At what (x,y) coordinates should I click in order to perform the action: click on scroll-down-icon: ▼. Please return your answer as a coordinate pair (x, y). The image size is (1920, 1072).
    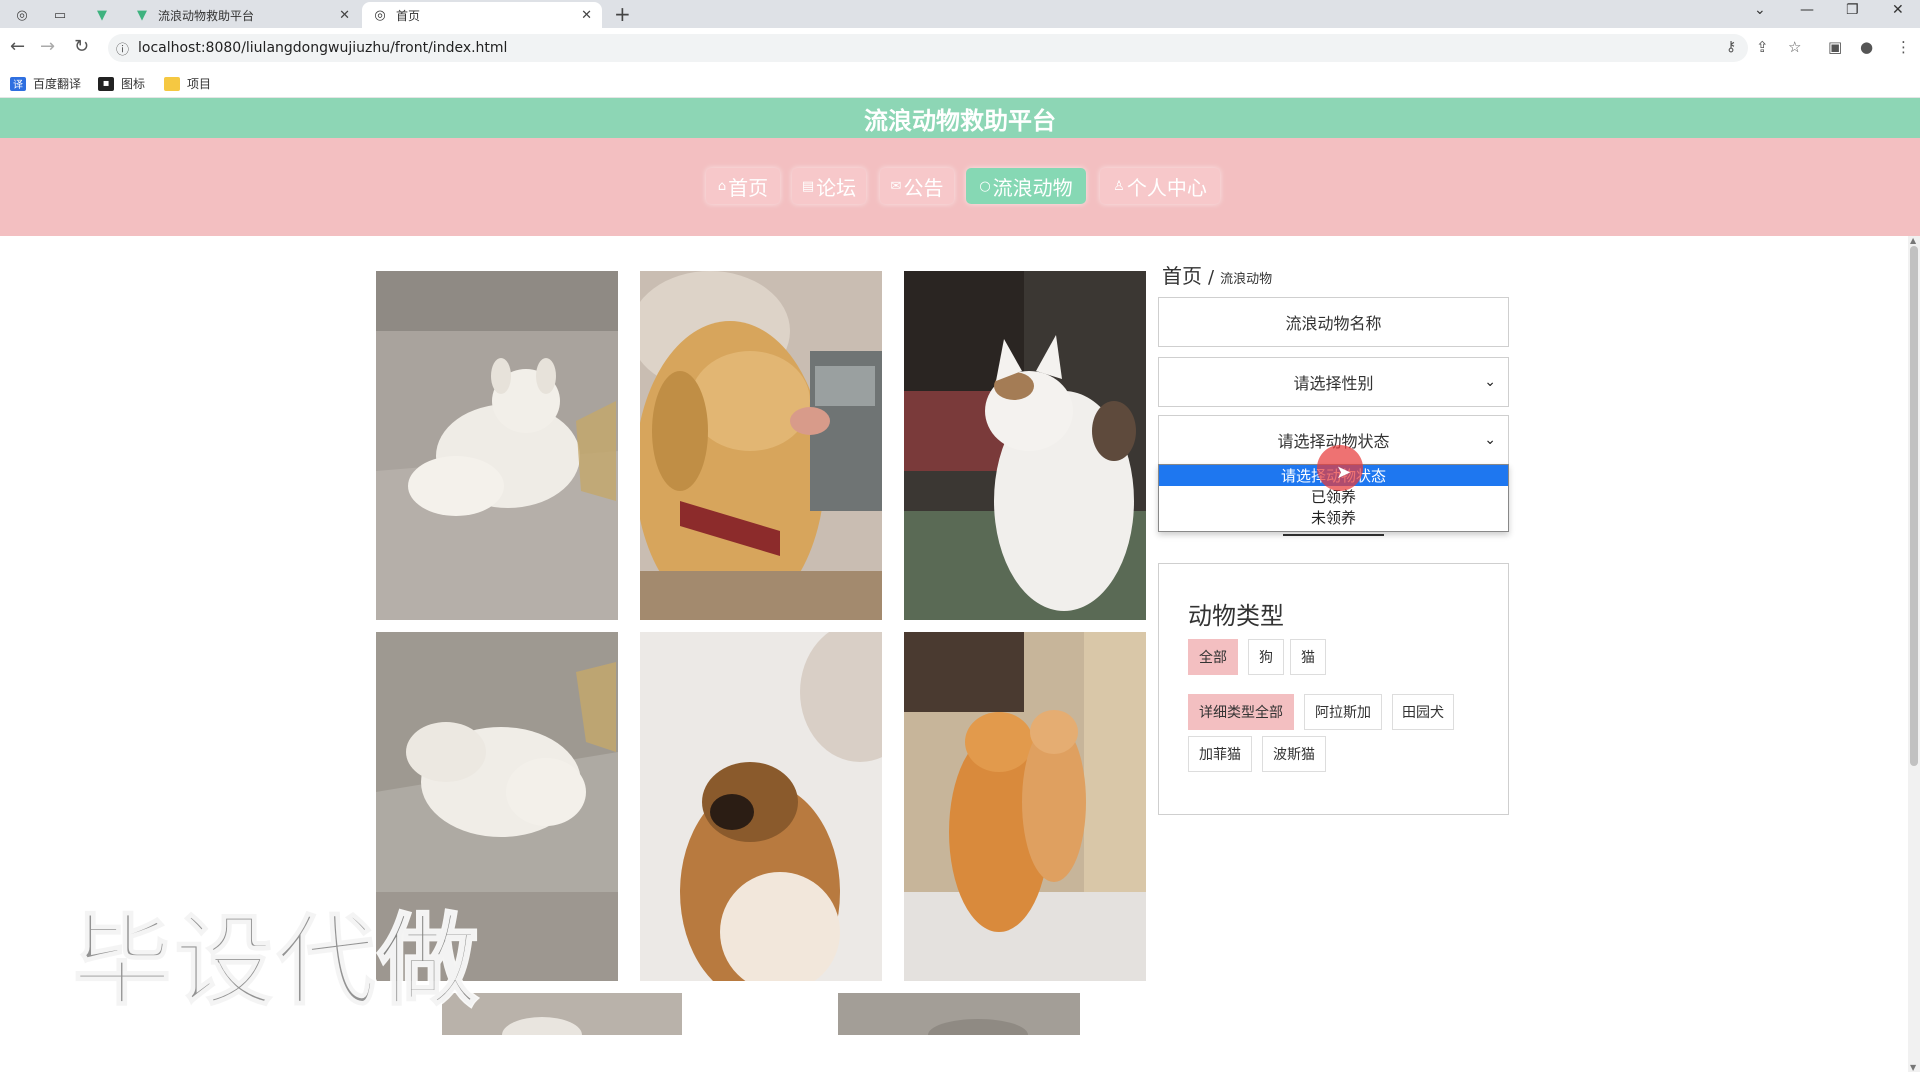
    Looking at the image, I should click on (1913, 1067).